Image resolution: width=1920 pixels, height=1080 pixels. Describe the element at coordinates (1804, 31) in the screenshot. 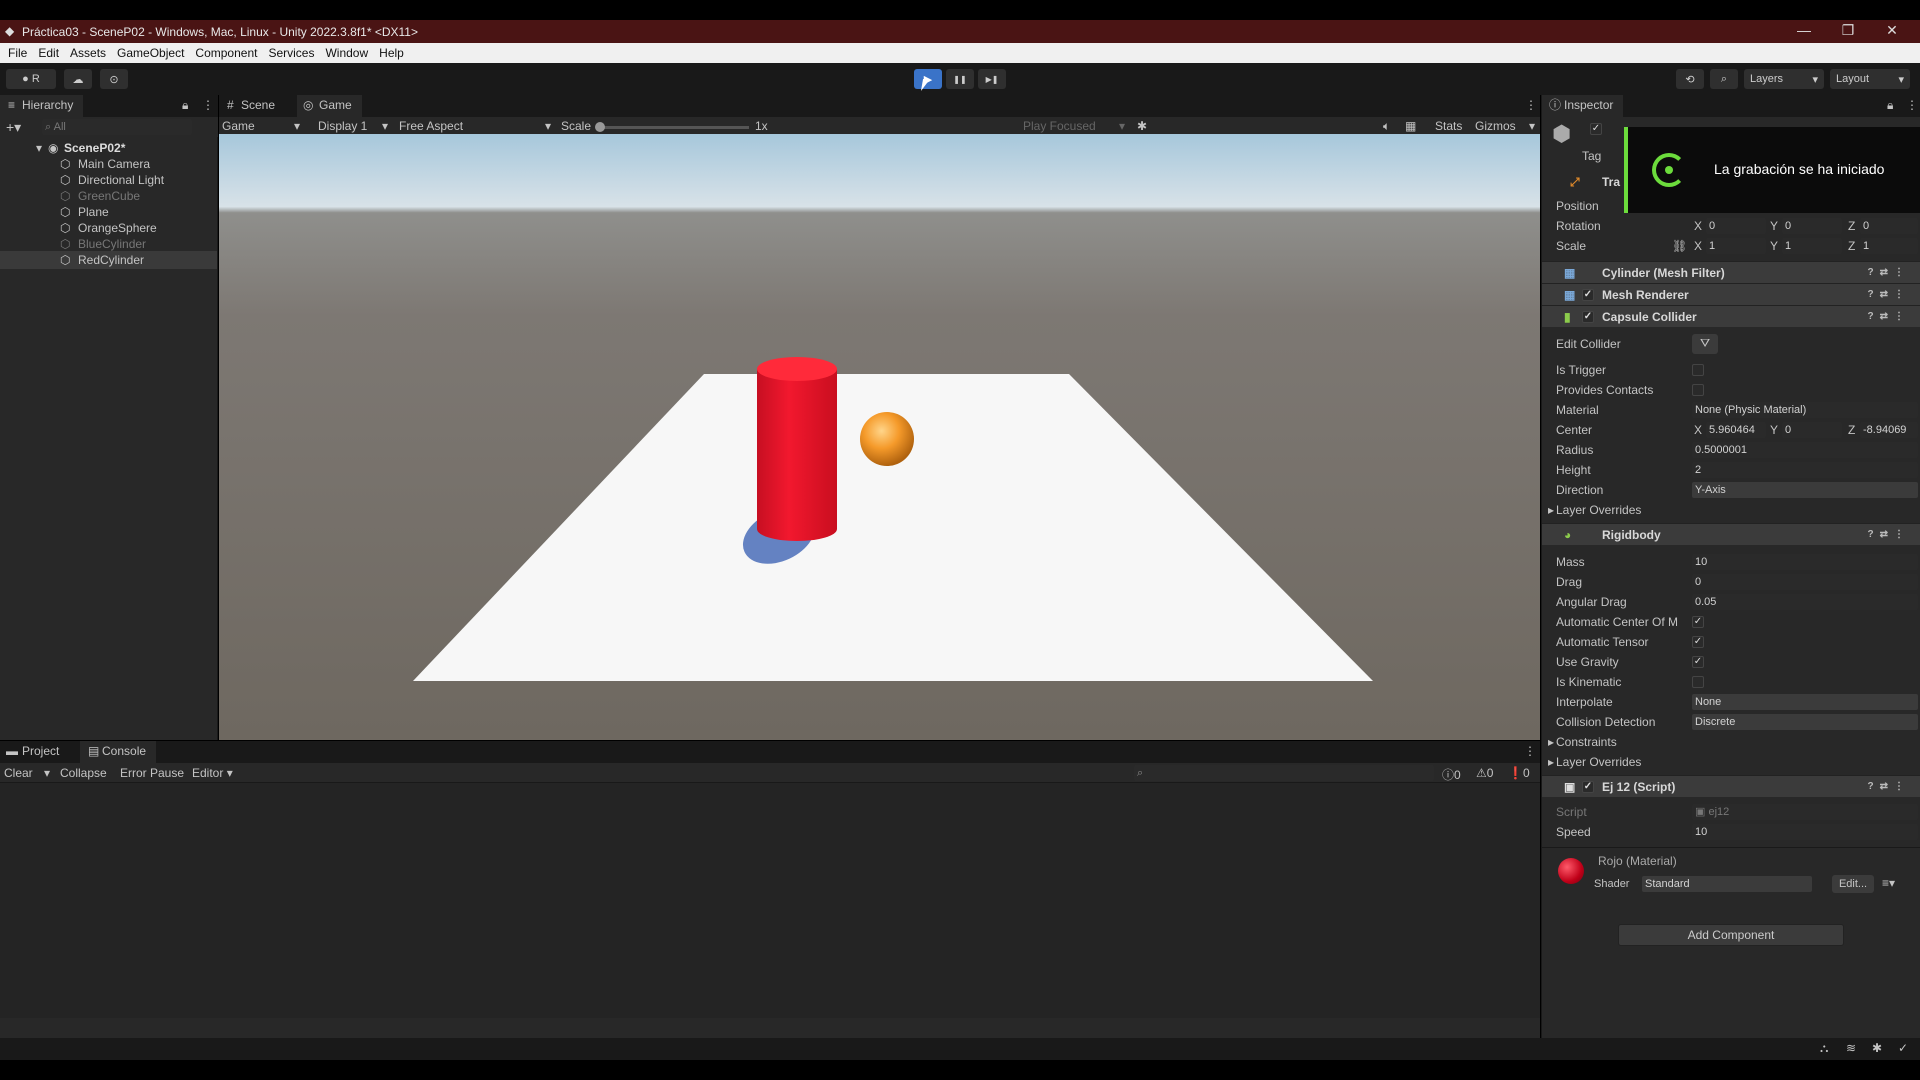

I see `minimize-button: —` at that location.